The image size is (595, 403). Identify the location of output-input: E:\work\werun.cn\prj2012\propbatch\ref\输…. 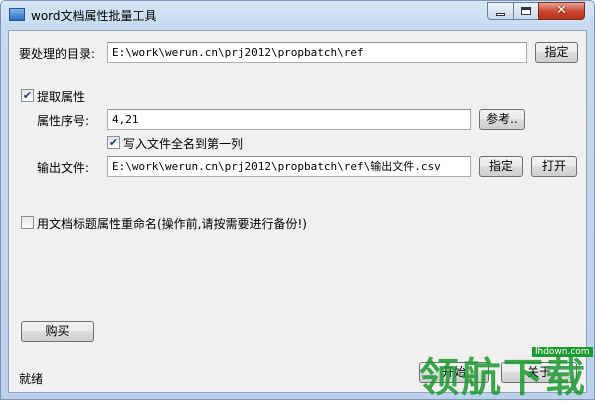
(289, 166).